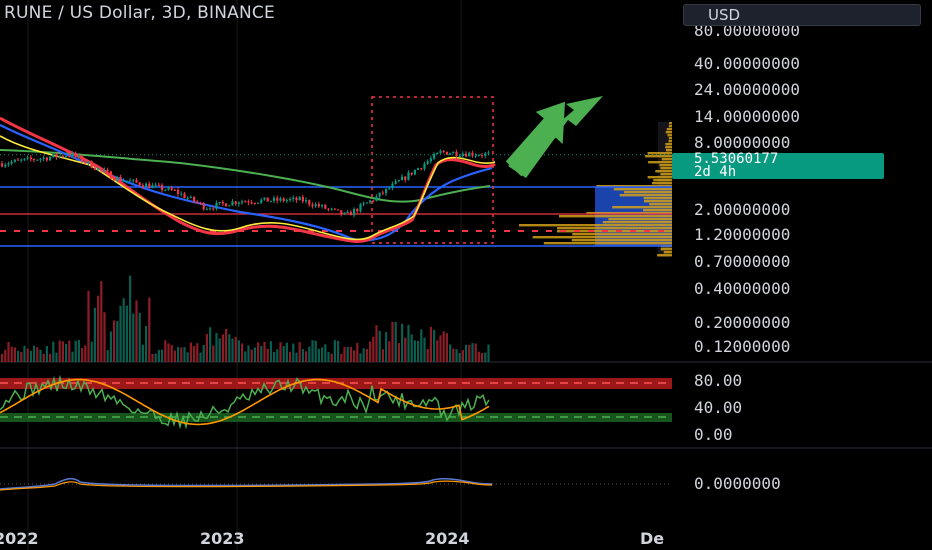 This screenshot has height=550, width=932. What do you see at coordinates (742, 234) in the screenshot?
I see `price-tick-label: 1.20000000` at bounding box center [742, 234].